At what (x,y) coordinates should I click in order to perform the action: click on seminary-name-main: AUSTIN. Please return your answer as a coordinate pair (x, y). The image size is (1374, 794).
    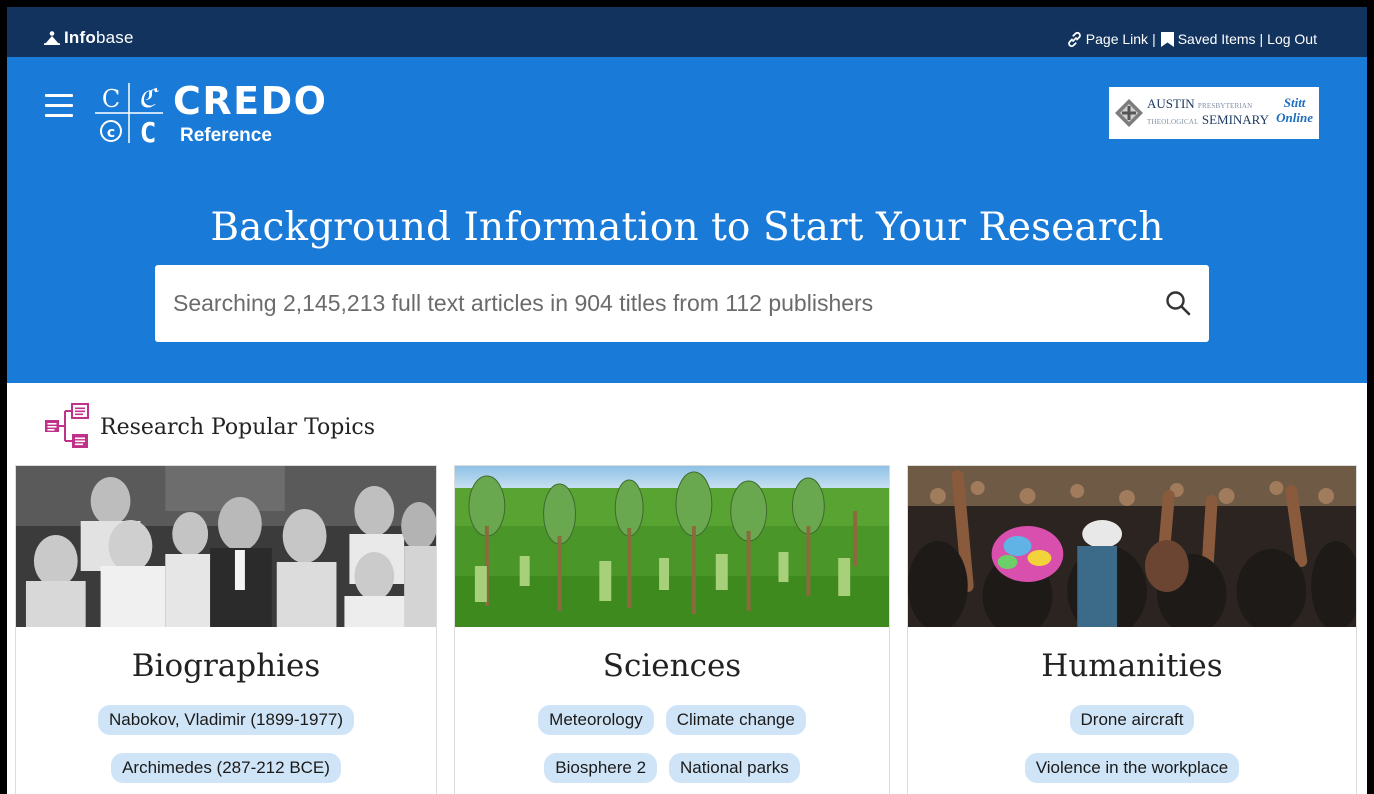
    Looking at the image, I should click on (1171, 103).